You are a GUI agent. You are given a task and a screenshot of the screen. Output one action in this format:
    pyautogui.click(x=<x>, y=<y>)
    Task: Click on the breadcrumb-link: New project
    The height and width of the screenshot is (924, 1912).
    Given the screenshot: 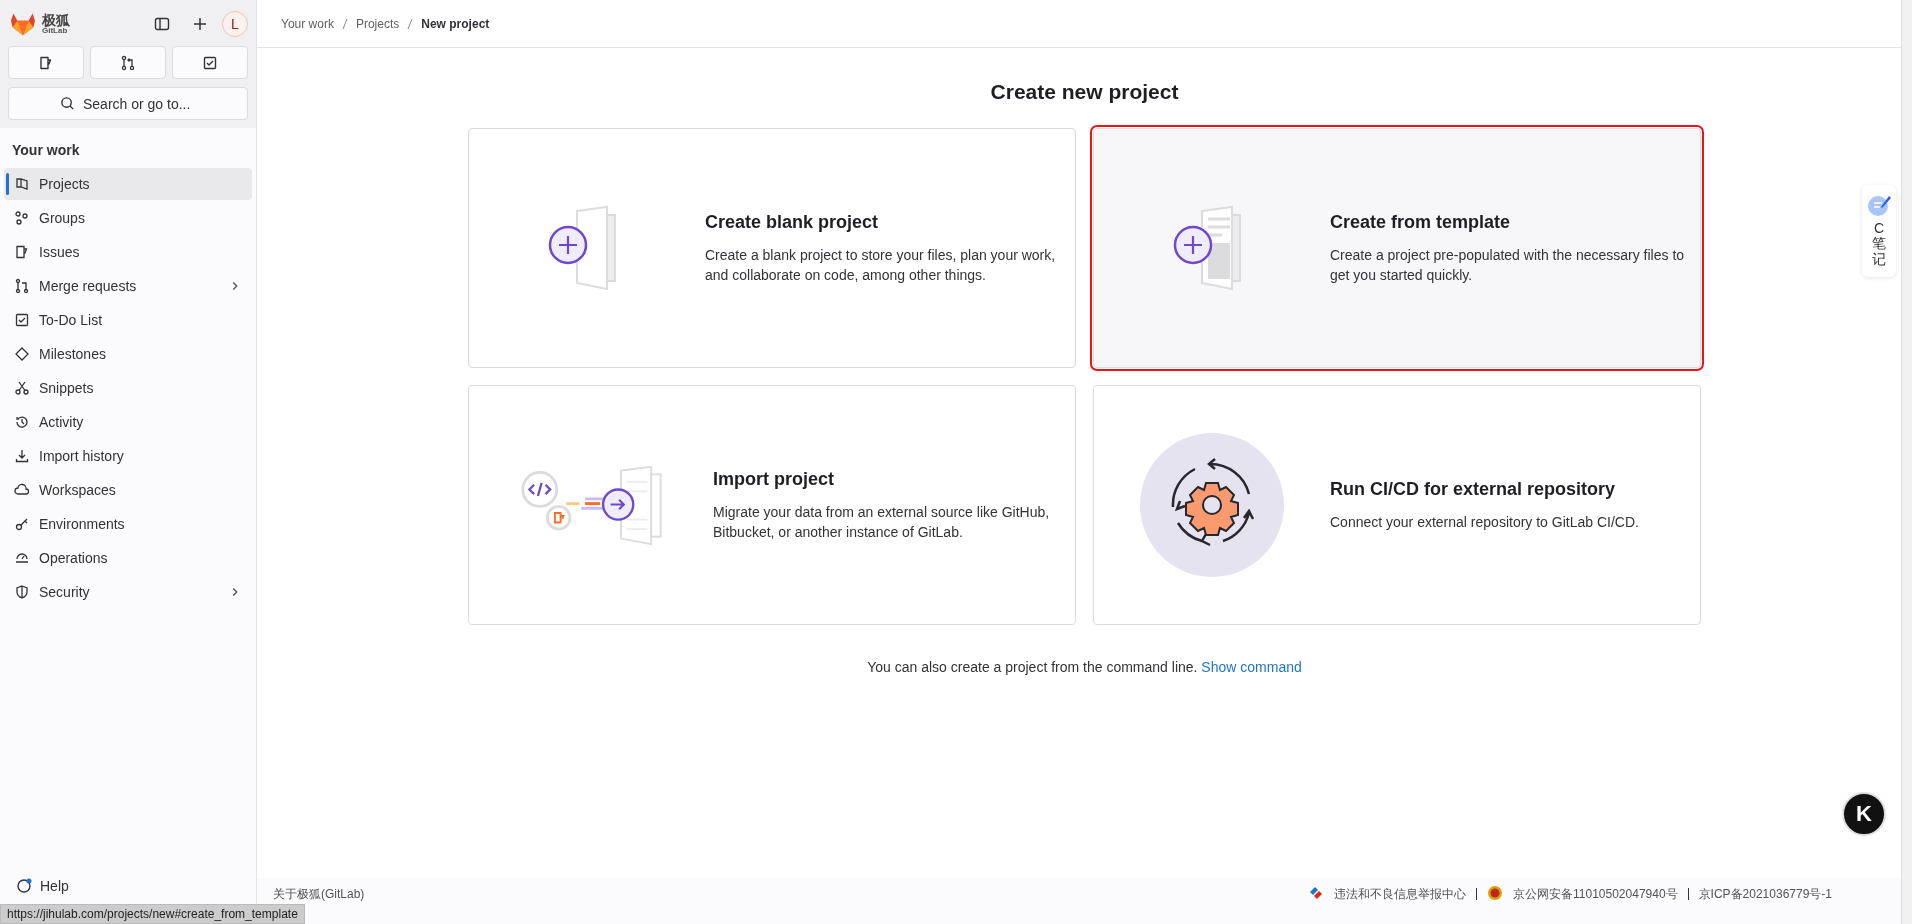 What is the action you would take?
    pyautogui.click(x=455, y=23)
    